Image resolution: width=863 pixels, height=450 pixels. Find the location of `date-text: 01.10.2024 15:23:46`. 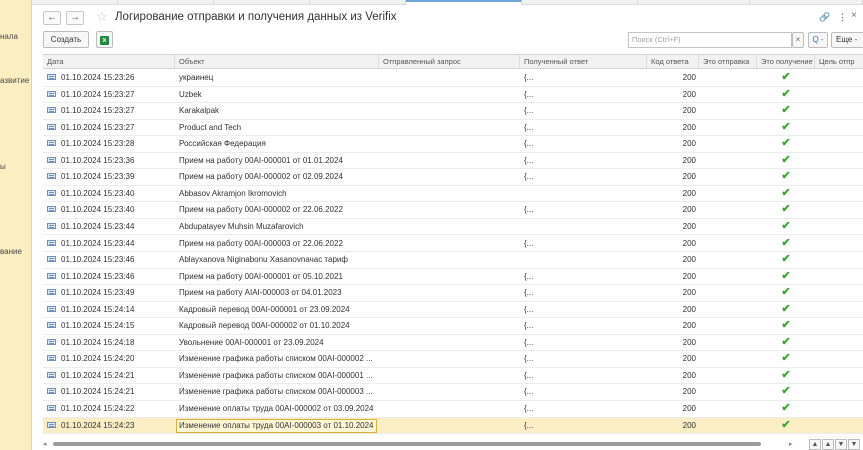

date-text: 01.10.2024 15:23:46 is located at coordinates (98, 260).